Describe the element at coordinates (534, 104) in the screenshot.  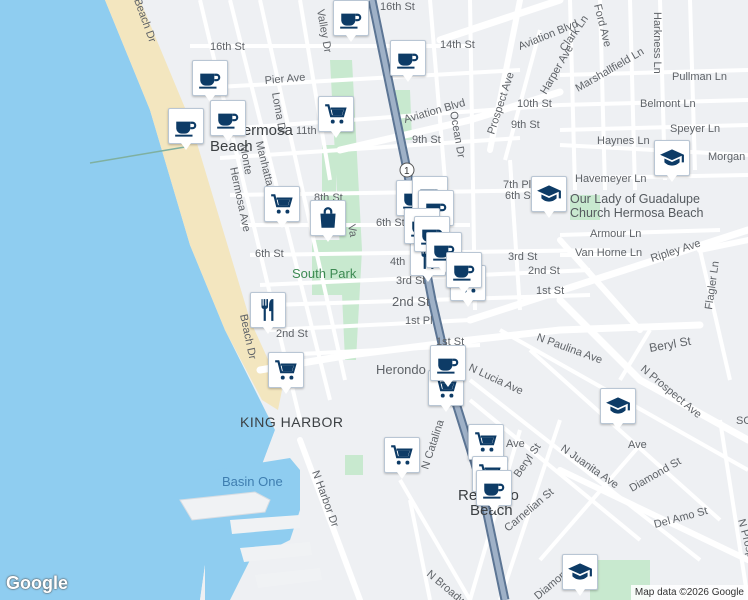
I see `label-10th-st: 10th St` at that location.